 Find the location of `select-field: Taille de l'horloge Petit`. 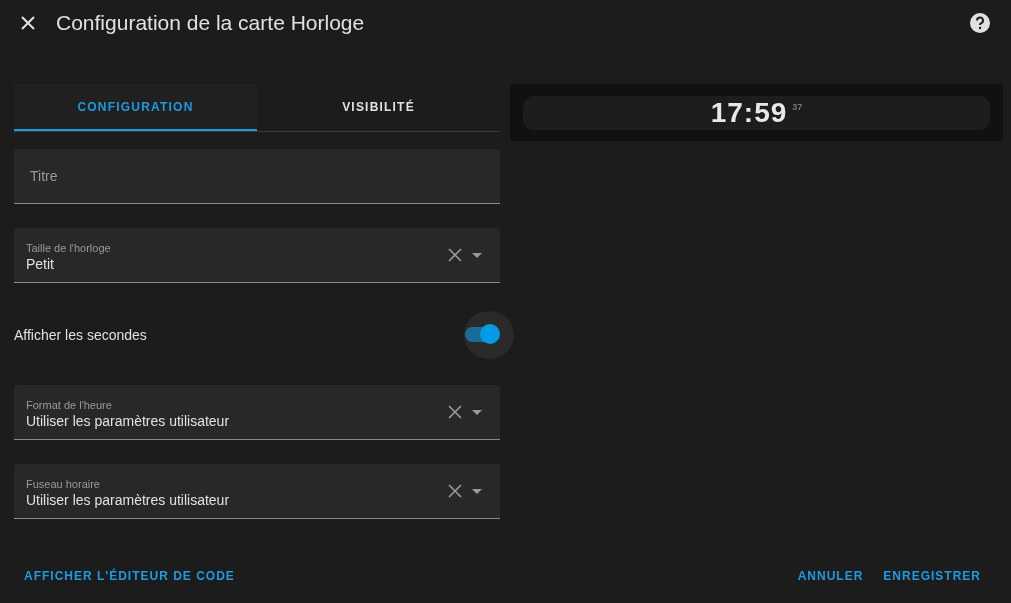

select-field: Taille de l'horloge Petit is located at coordinates (257, 255).